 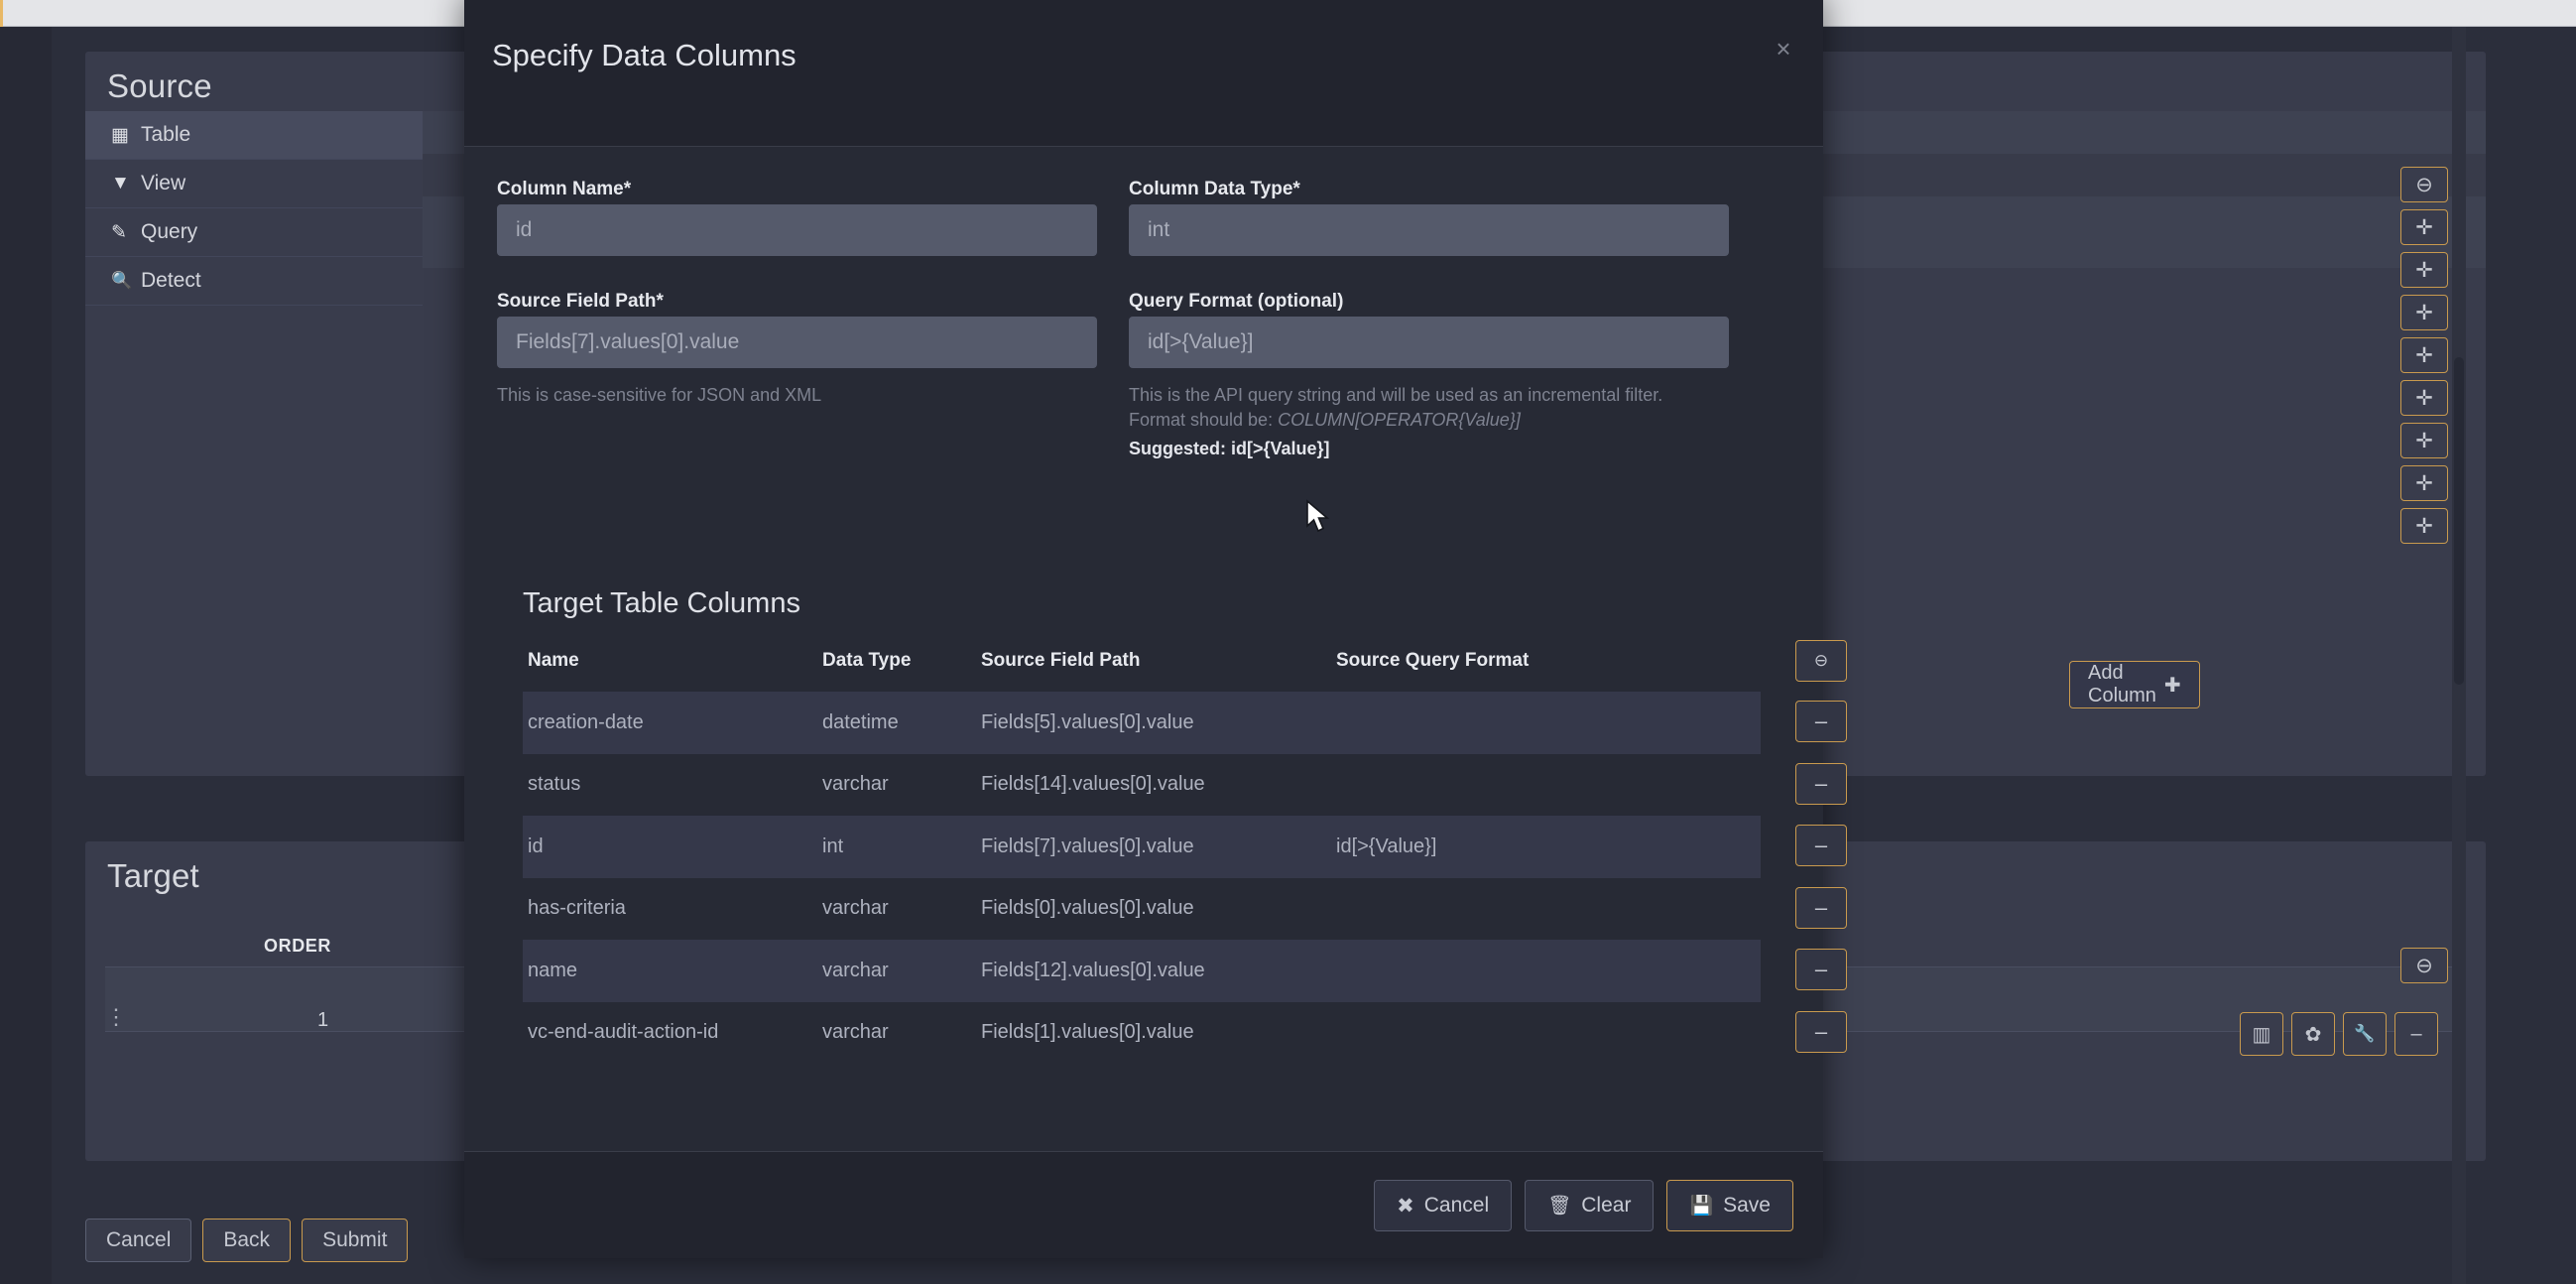 I want to click on table-cell-path: Fields[7].values[0].value, so click(x=1087, y=846).